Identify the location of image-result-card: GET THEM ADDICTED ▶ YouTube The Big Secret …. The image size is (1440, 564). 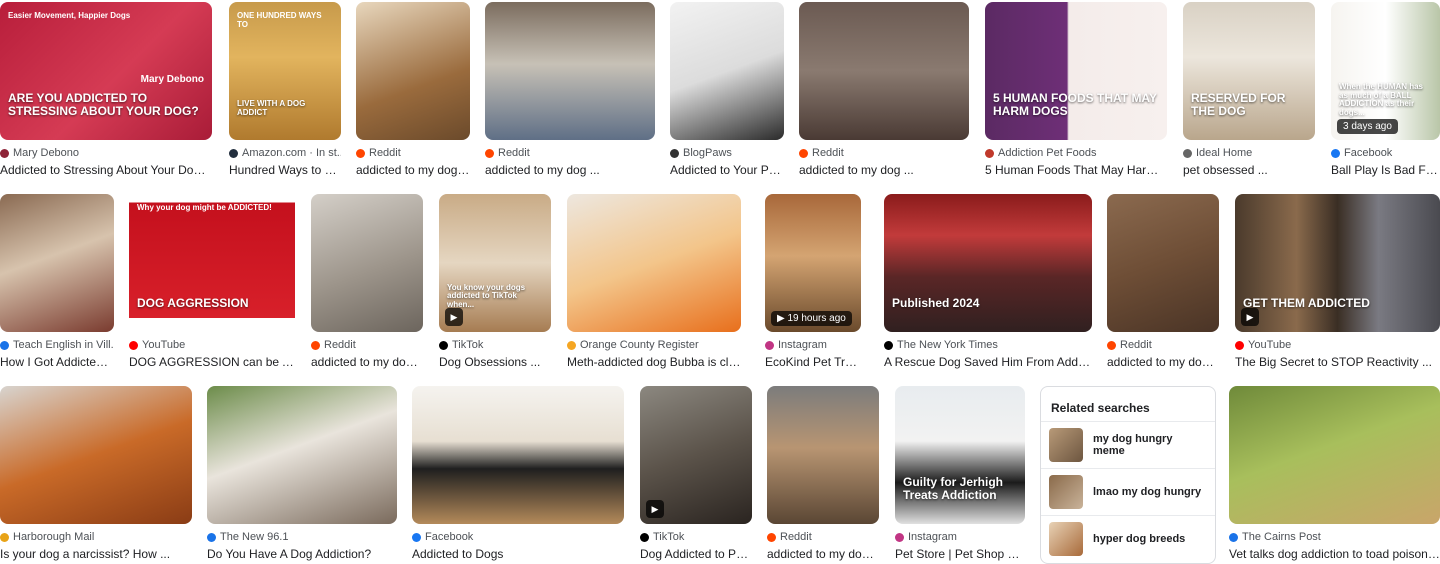
(1337, 282).